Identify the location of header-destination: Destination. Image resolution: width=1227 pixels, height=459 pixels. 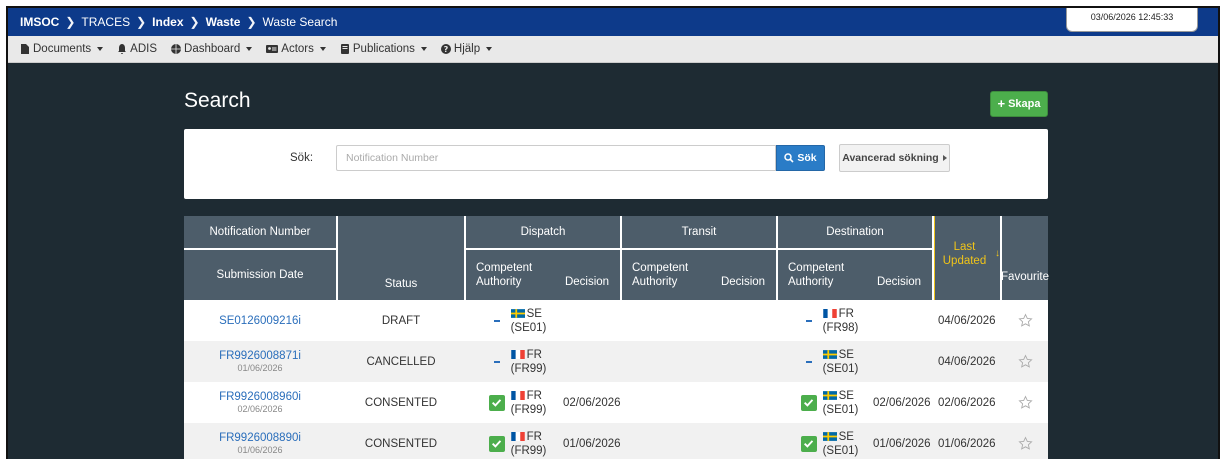
(855, 232).